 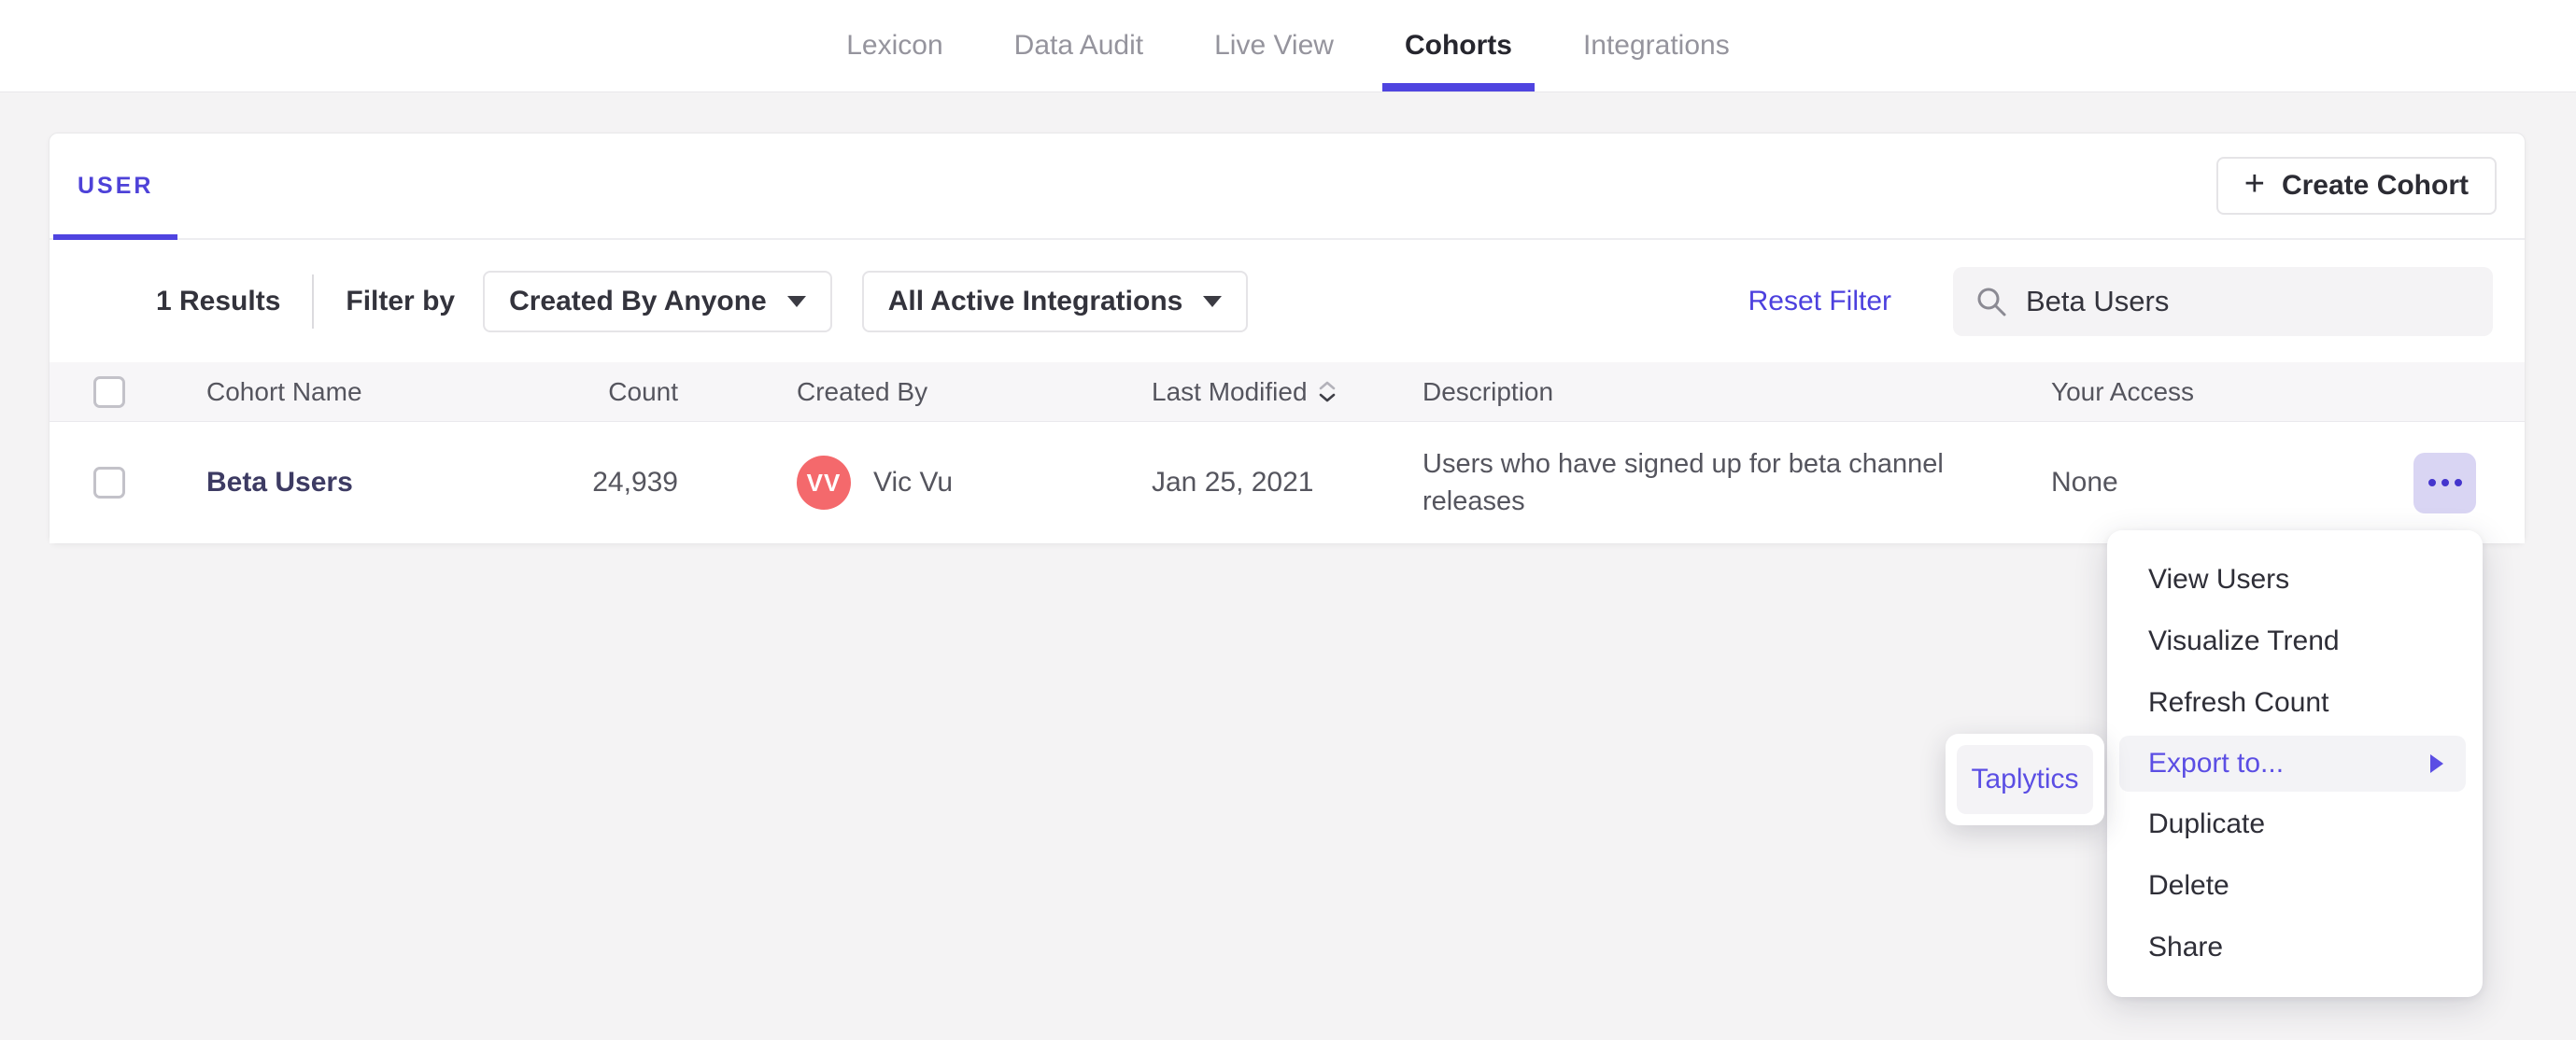 I want to click on menu-item-view-users: View Users, so click(x=2295, y=580).